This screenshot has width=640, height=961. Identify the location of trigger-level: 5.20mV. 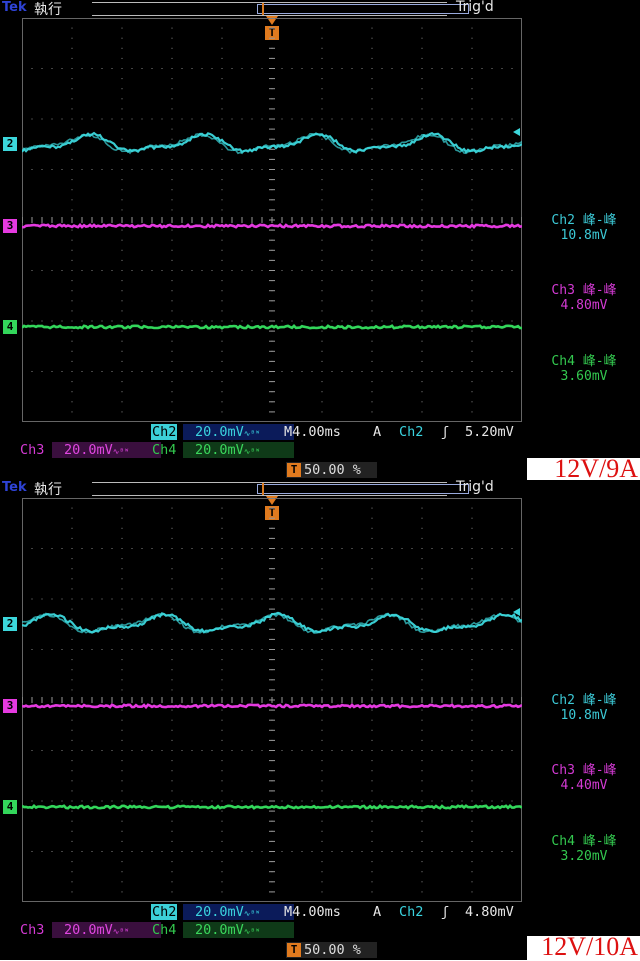
(489, 432).